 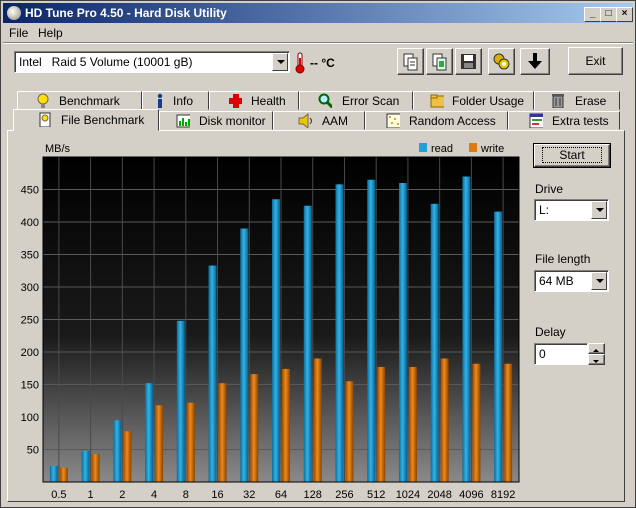 What do you see at coordinates (216, 120) in the screenshot?
I see `tab-disk-monitor: Disk monitor` at bounding box center [216, 120].